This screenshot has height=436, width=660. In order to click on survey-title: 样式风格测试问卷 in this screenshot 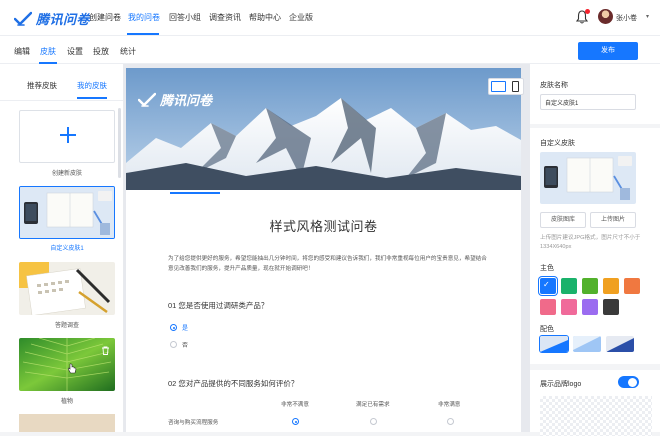, I will do `click(323, 226)`.